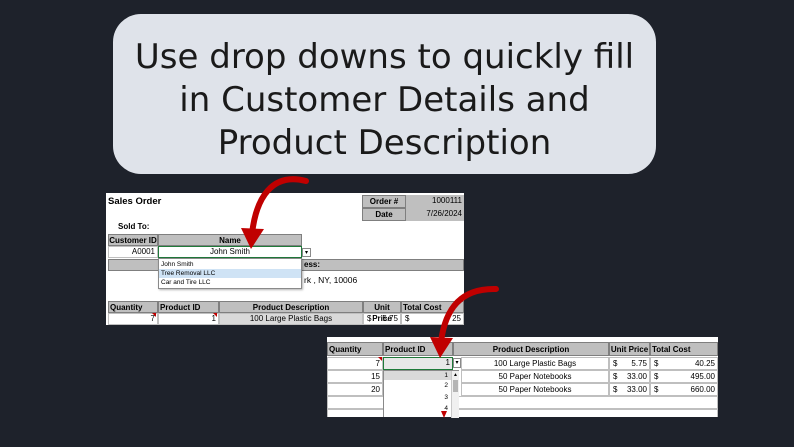 This screenshot has width=794, height=447. What do you see at coordinates (455, 394) in the screenshot?
I see `dropdown-scrollbar: ▲` at bounding box center [455, 394].